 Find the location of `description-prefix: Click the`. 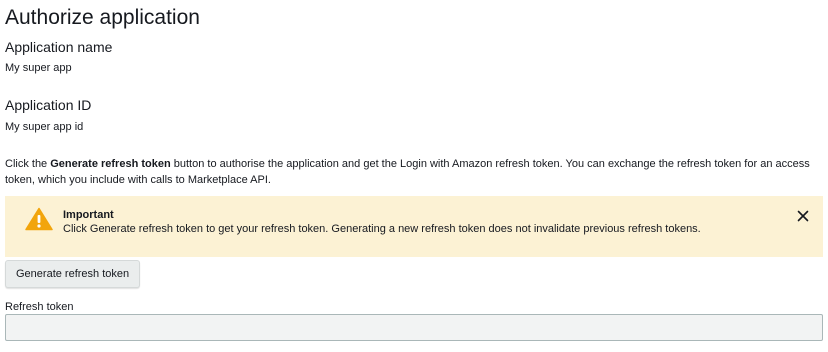

description-prefix: Click the is located at coordinates (28, 164).